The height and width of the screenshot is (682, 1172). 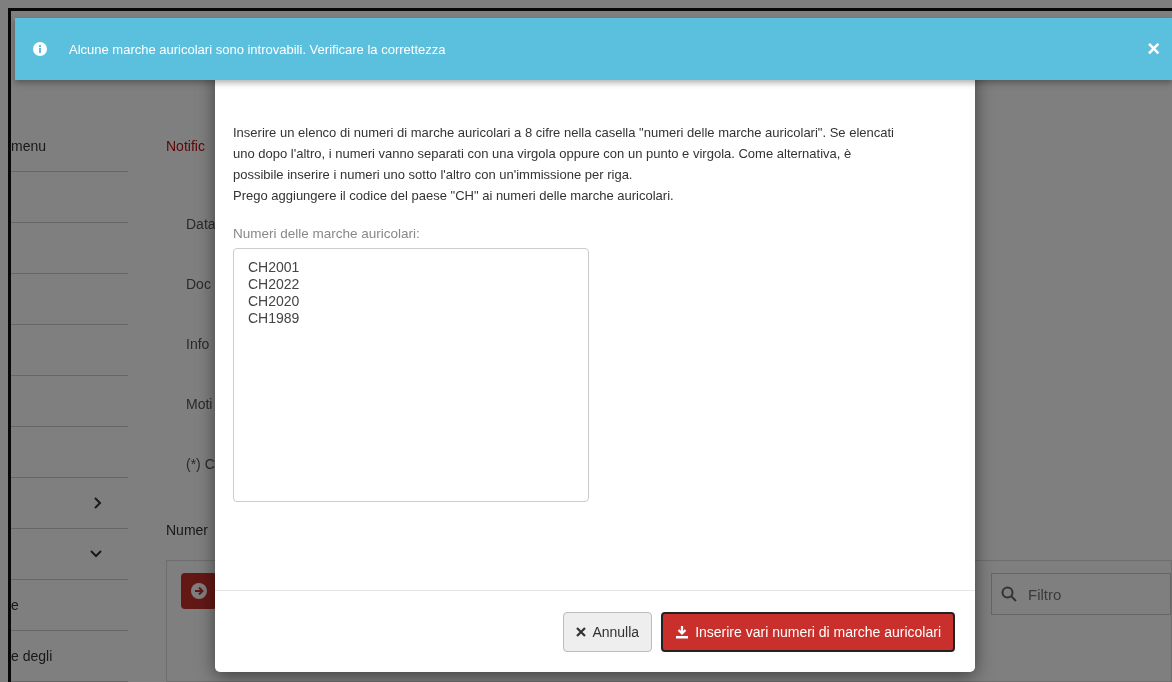 What do you see at coordinates (198, 344) in the screenshot?
I see `field-label: Info` at bounding box center [198, 344].